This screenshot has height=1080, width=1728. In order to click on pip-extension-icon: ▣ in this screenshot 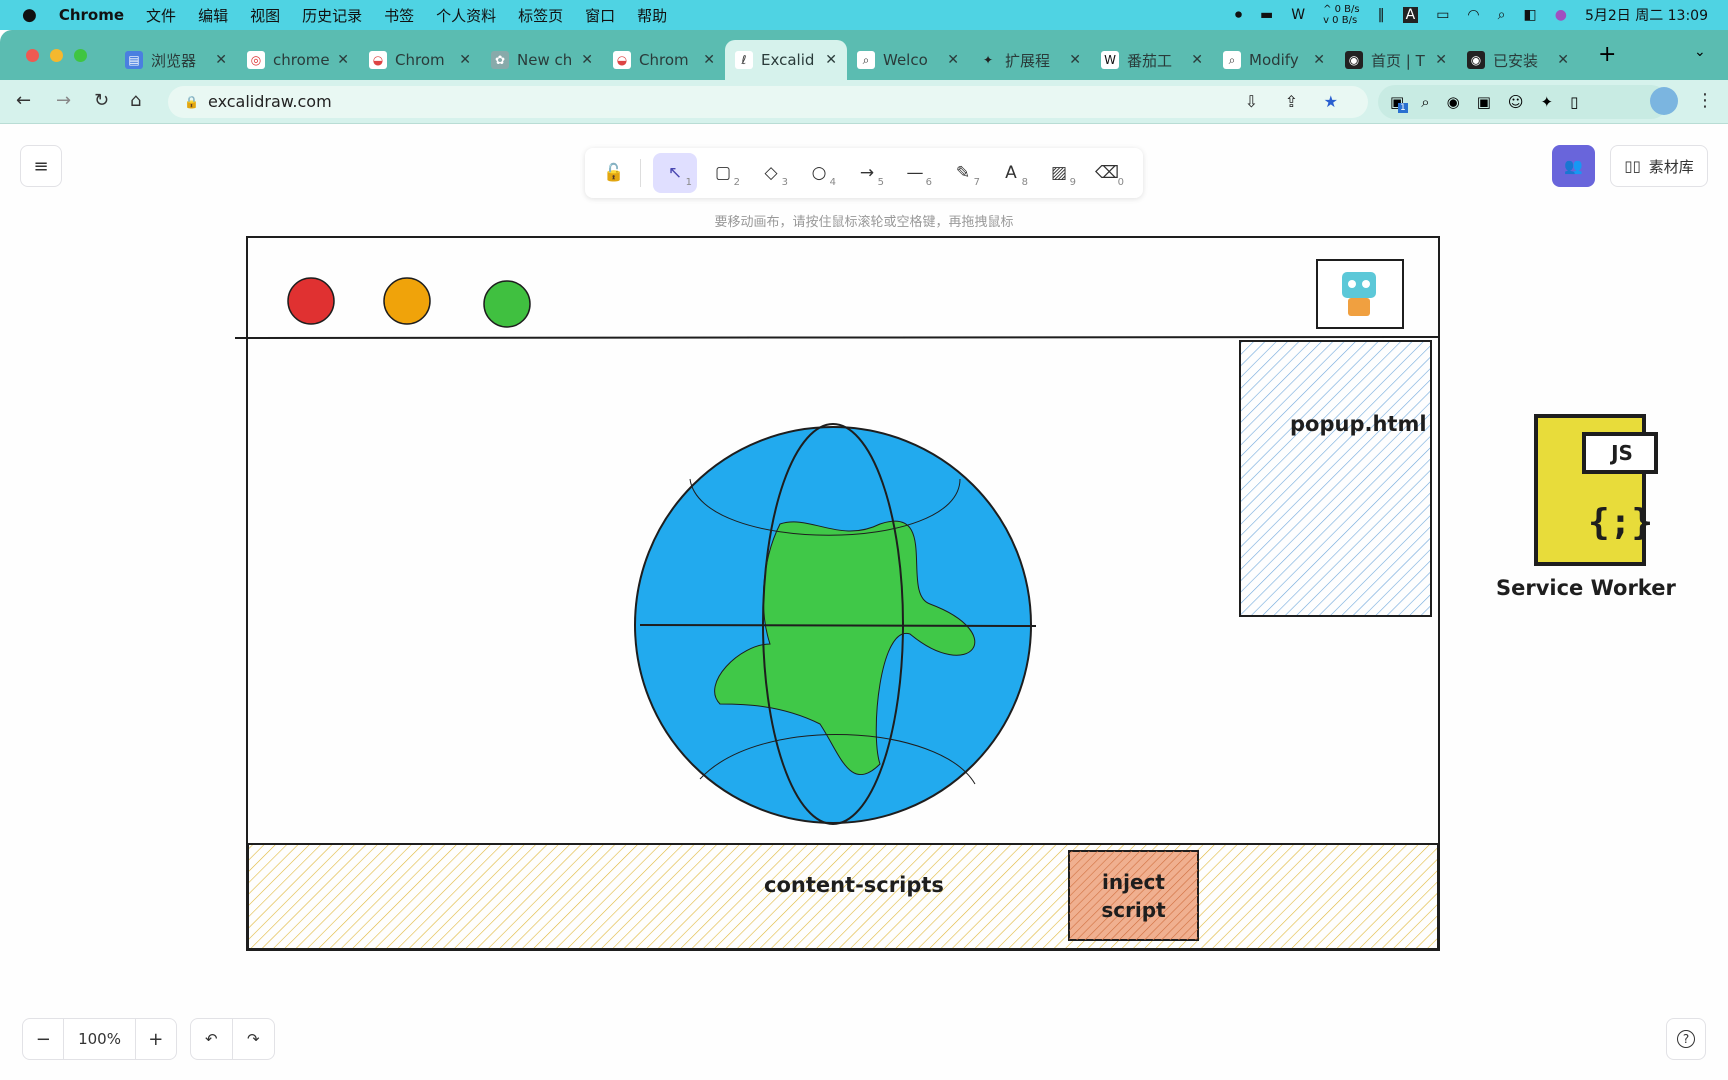, I will do `click(1484, 102)`.